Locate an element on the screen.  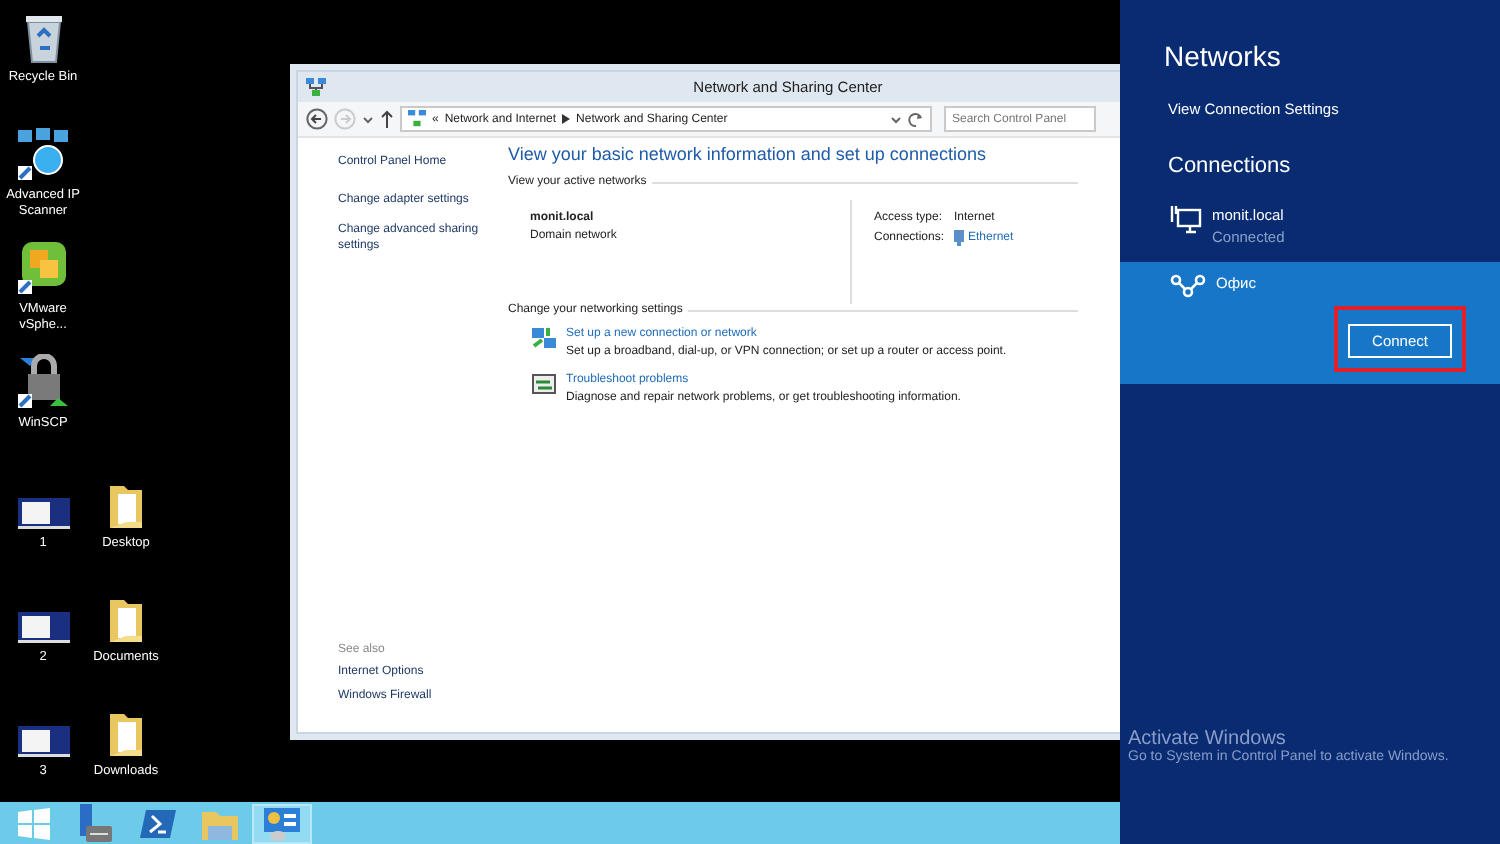
refresh-icon is located at coordinates (916, 119).